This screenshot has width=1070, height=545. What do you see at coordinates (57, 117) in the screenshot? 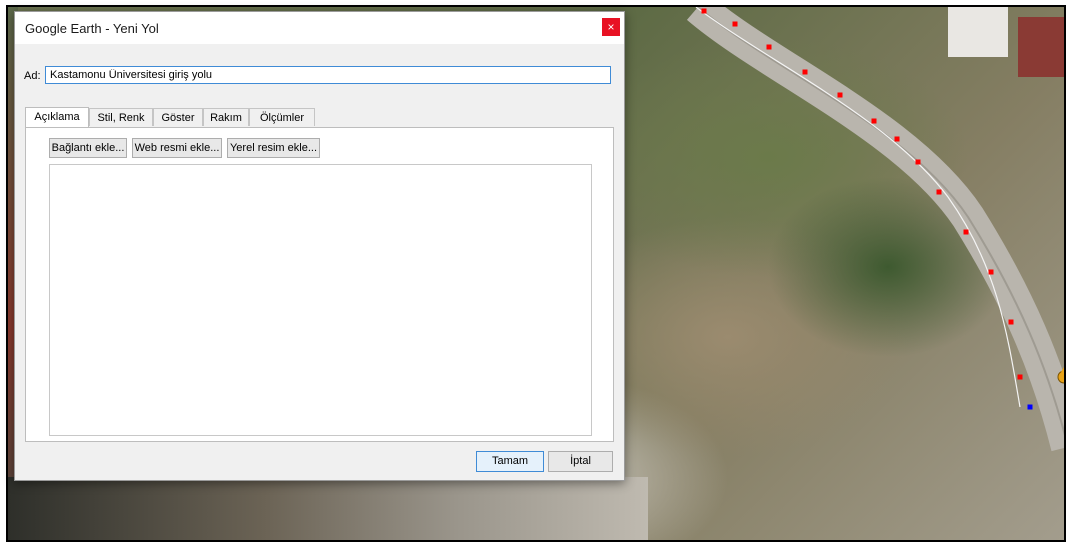
I see `tab-description: Açıklama` at bounding box center [57, 117].